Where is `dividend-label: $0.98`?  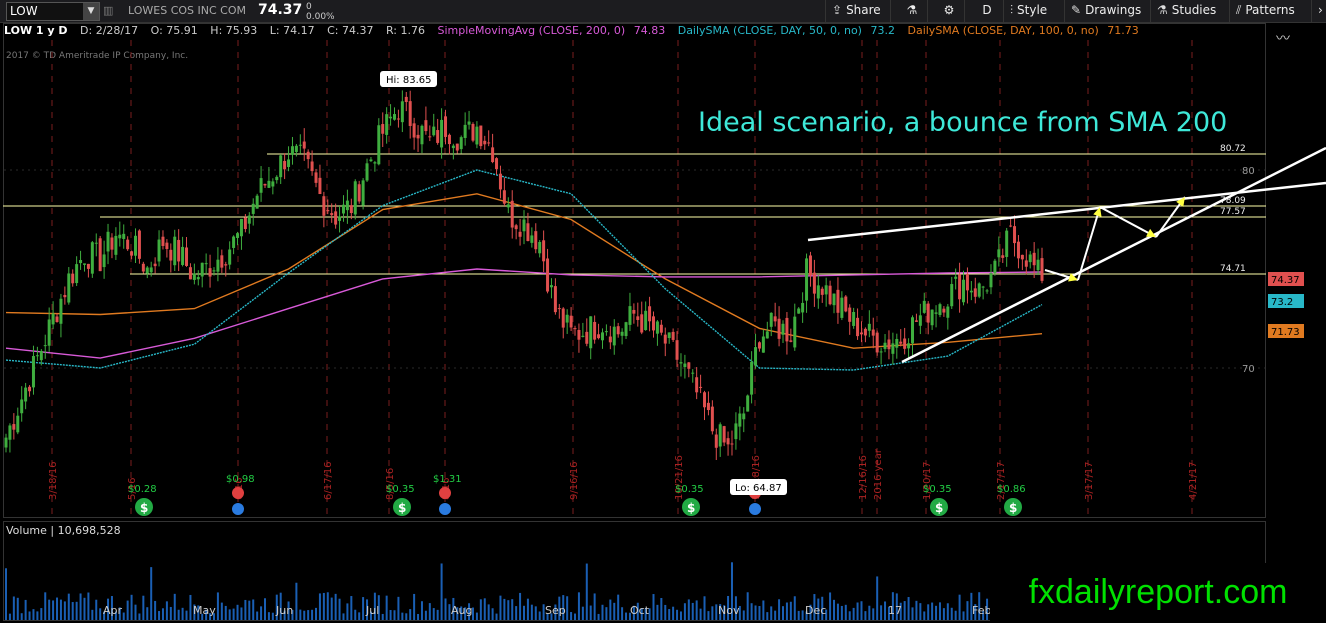
dividend-label: $0.98 is located at coordinates (240, 479).